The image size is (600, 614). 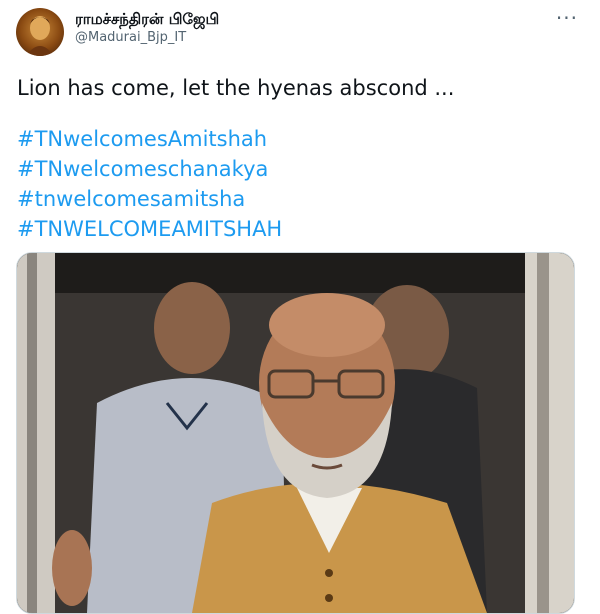 What do you see at coordinates (40, 32) in the screenshot?
I see `author-avatar` at bounding box center [40, 32].